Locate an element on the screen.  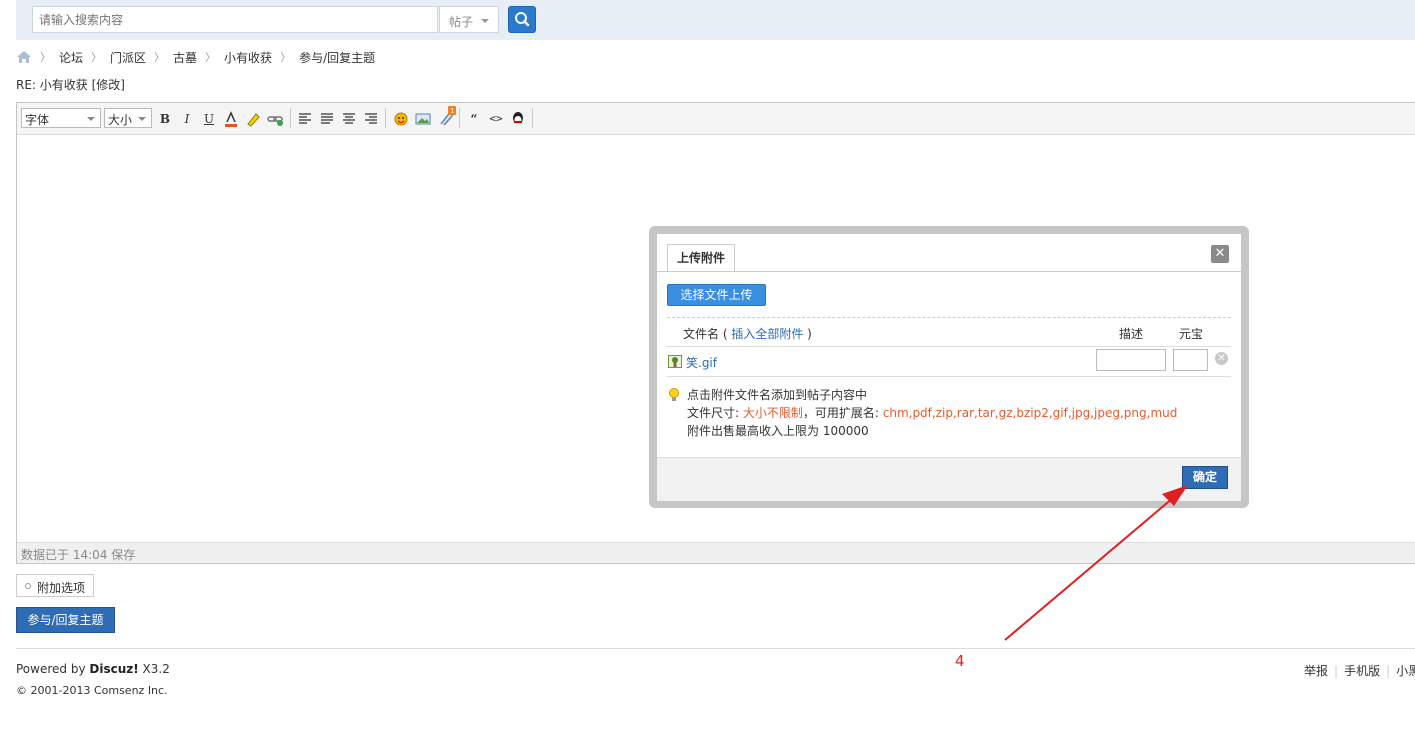
tab-upload-attachment: 上传附件 is located at coordinates (701, 257).